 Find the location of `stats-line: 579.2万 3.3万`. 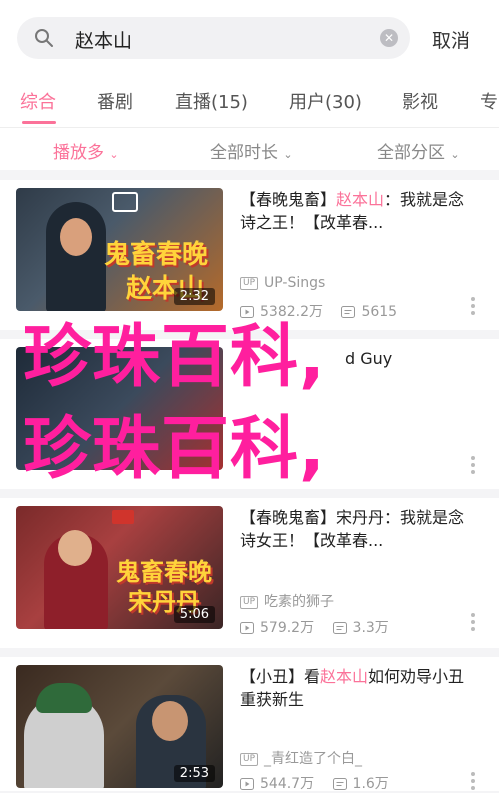

stats-line: 579.2万 3.3万 is located at coordinates (314, 627).